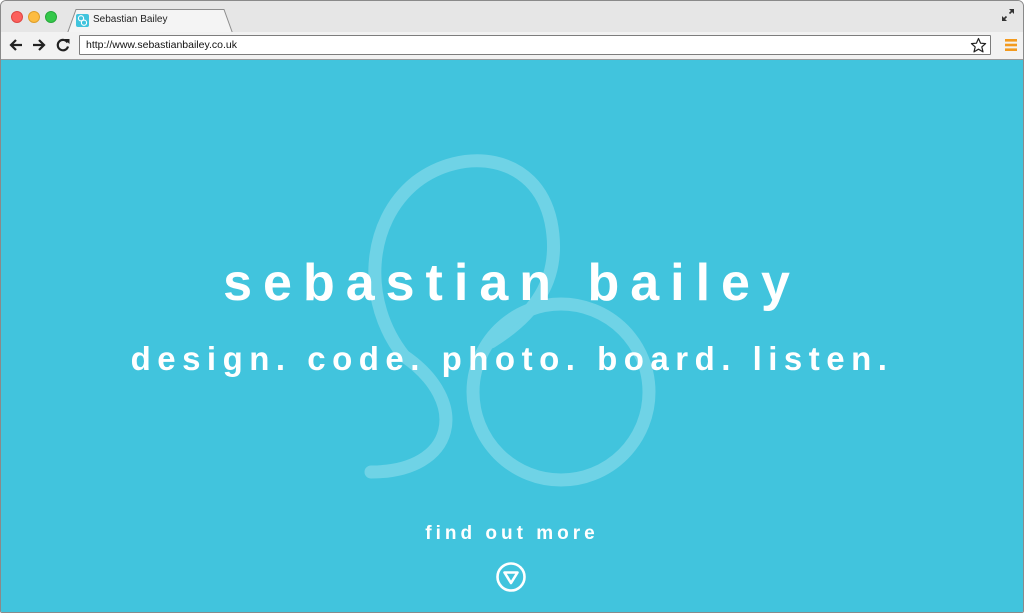 The image size is (1024, 613). What do you see at coordinates (1011, 45) in the screenshot?
I see `hamburger-menu-icon` at bounding box center [1011, 45].